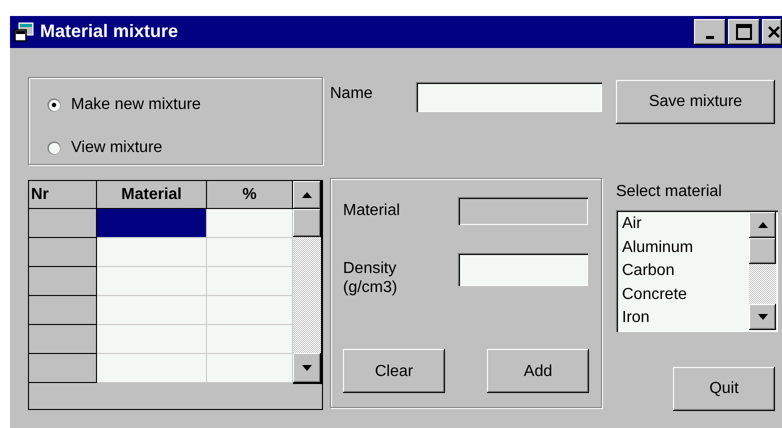 This screenshot has height=428, width=782. Describe the element at coordinates (116, 148) in the screenshot. I see `radio-label: View mixture` at that location.